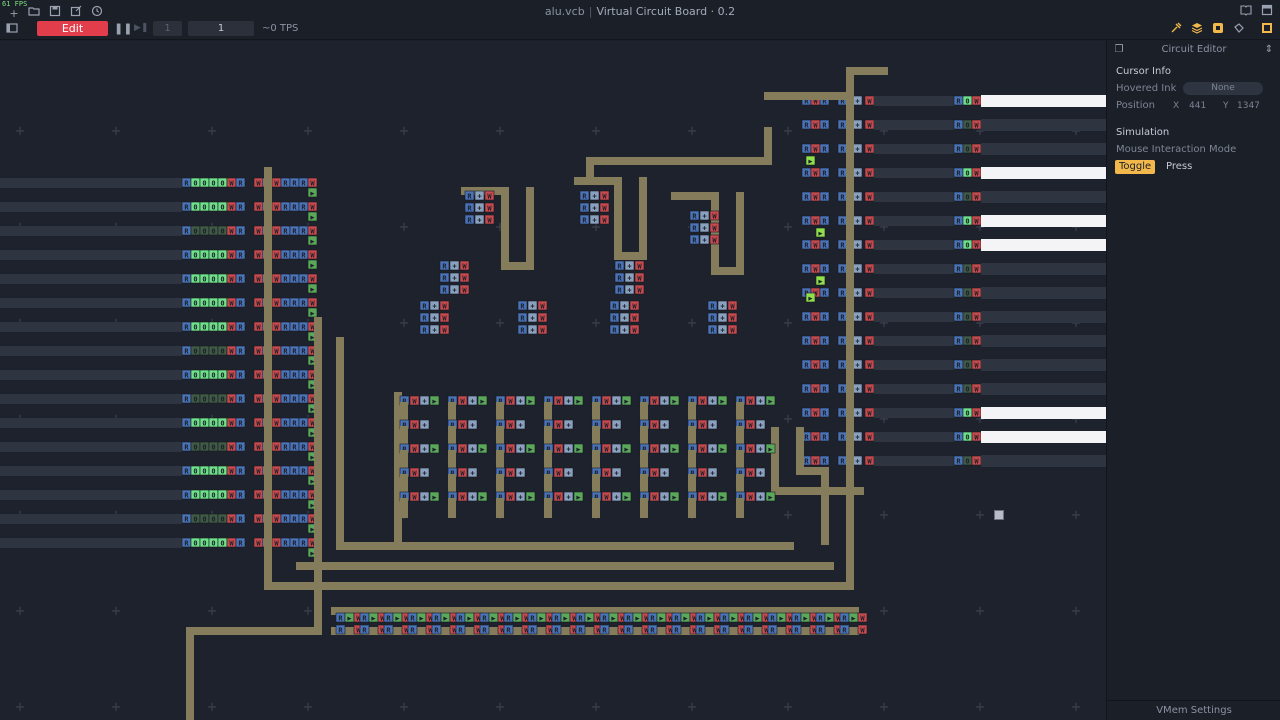 The height and width of the screenshot is (720, 1280). Describe the element at coordinates (1239, 29) in the screenshot. I see `bucket-icon` at that location.